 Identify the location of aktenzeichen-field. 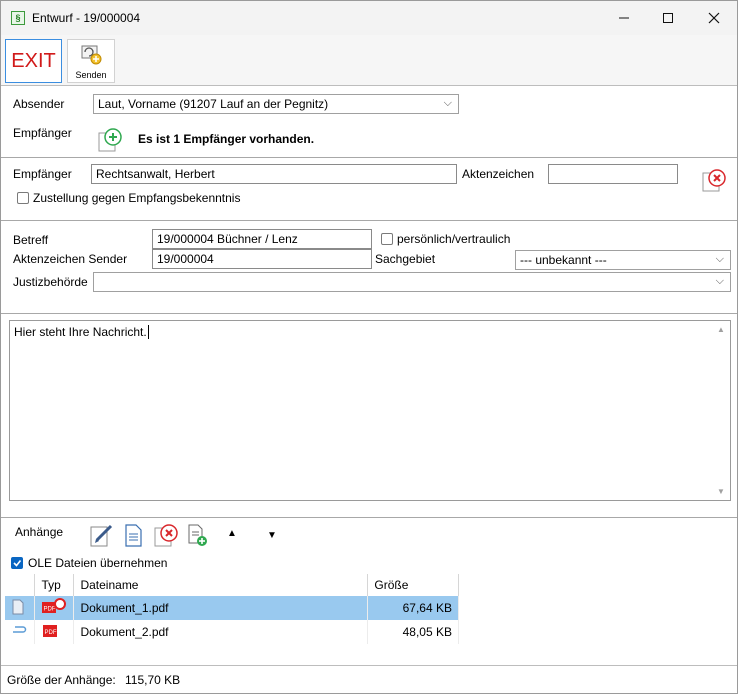
(613, 174).